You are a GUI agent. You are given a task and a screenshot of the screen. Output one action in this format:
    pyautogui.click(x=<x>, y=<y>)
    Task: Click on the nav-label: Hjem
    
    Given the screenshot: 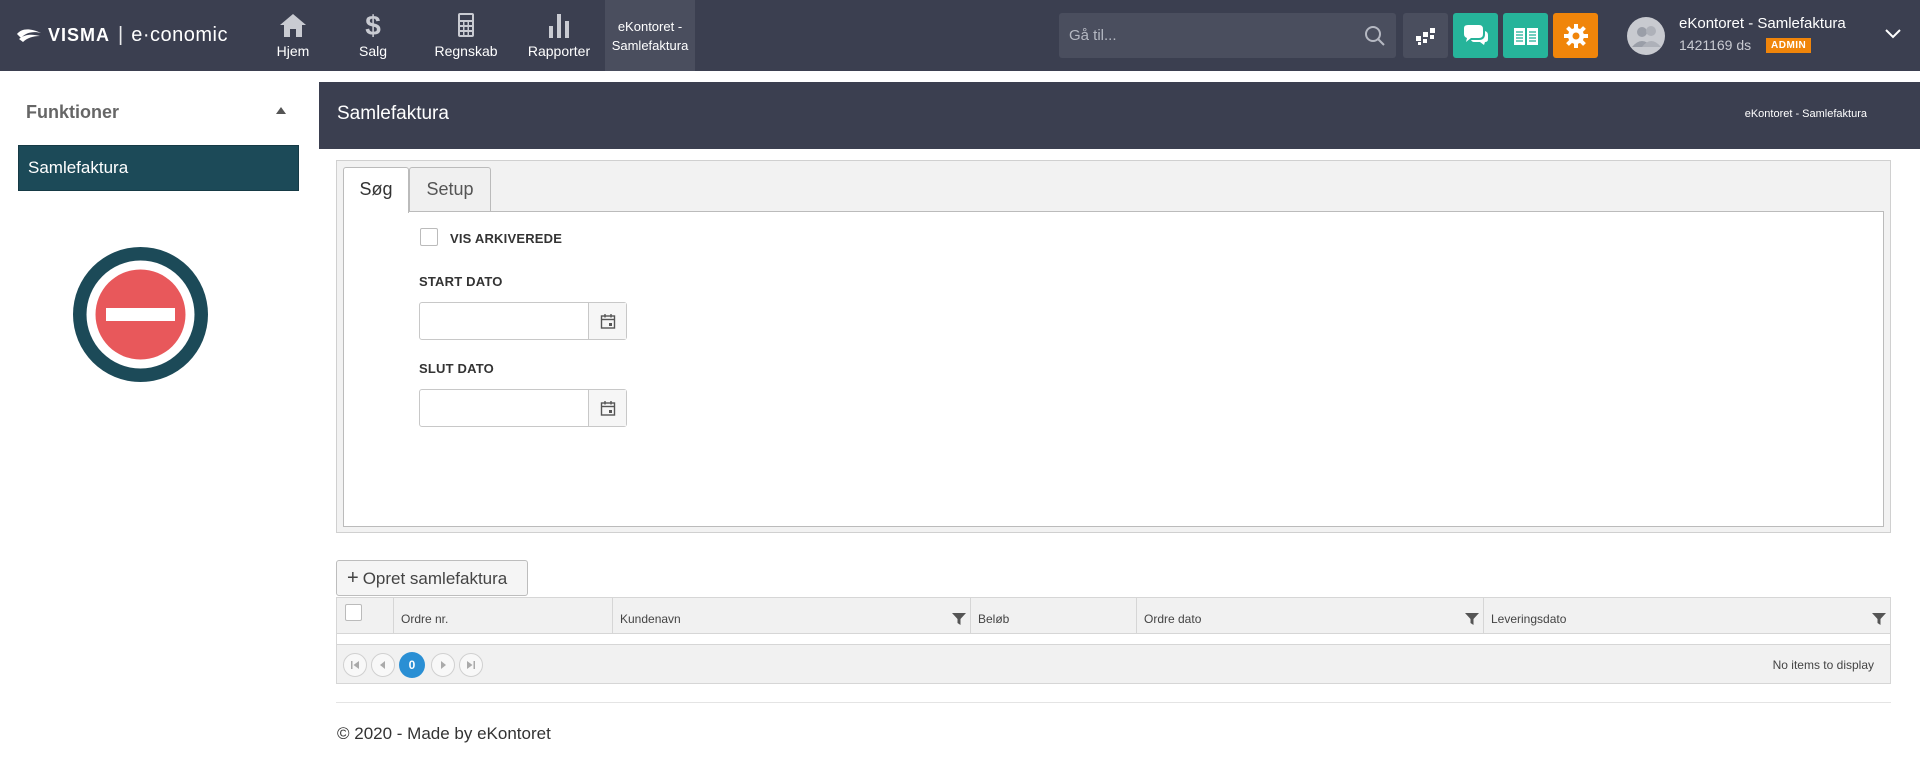 What is the action you would take?
    pyautogui.click(x=293, y=51)
    